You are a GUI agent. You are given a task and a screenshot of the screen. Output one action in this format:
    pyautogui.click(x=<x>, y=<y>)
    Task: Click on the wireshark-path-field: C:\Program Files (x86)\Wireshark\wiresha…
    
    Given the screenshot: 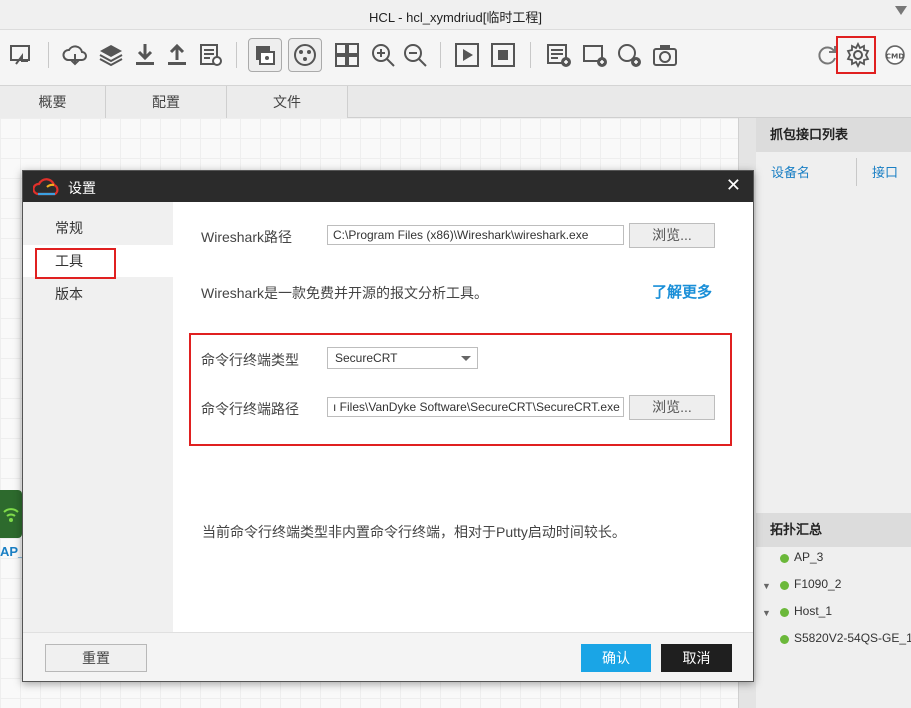 What is the action you would take?
    pyautogui.click(x=475, y=235)
    